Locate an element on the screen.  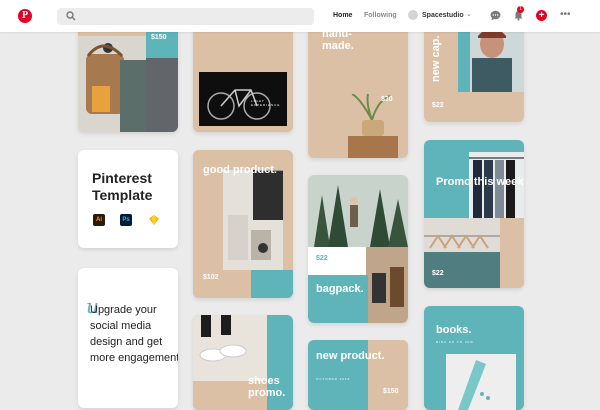
create-plus-button: + is located at coordinates (541, 15).